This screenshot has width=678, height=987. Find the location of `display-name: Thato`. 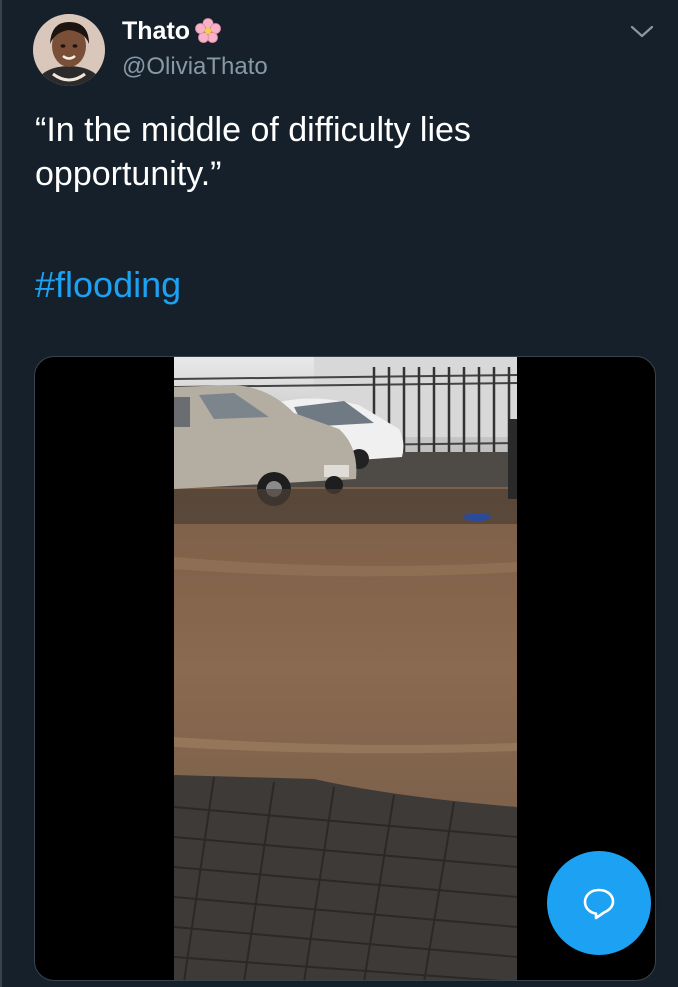

display-name: Thato is located at coordinates (156, 31).